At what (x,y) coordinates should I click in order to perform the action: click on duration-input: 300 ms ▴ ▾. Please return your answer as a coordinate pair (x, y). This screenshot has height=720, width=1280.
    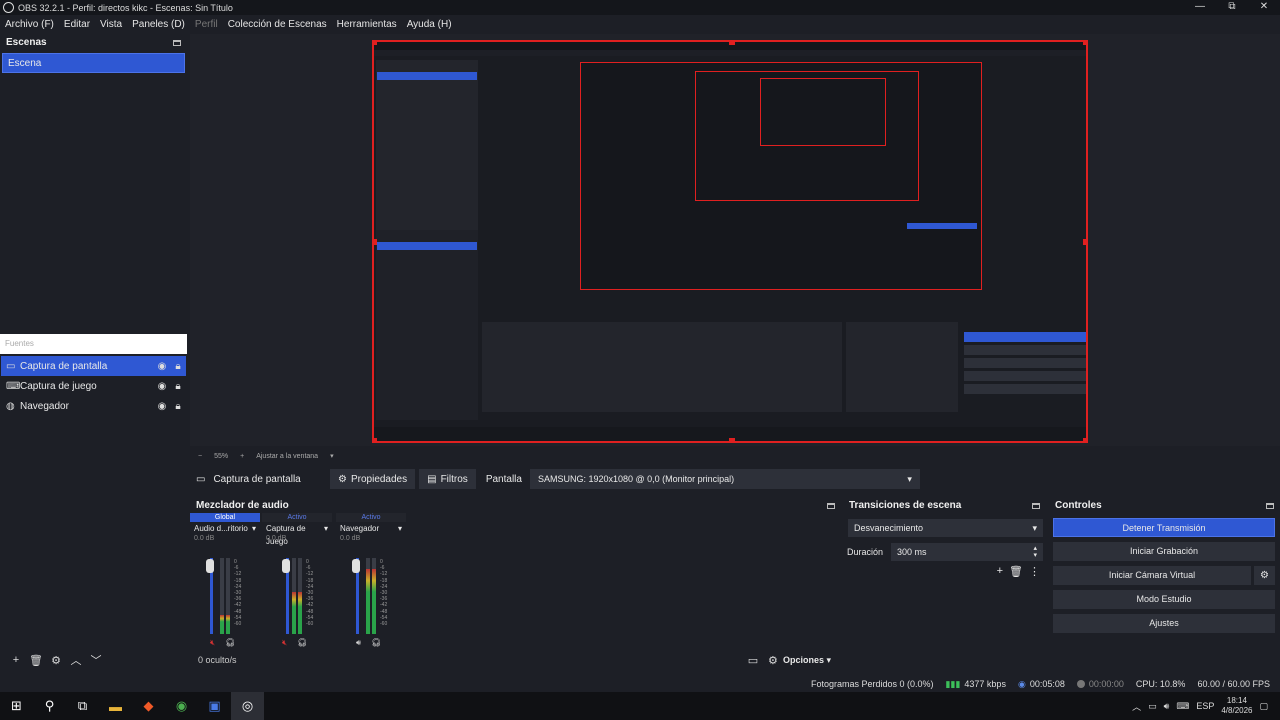
    Looking at the image, I should click on (967, 552).